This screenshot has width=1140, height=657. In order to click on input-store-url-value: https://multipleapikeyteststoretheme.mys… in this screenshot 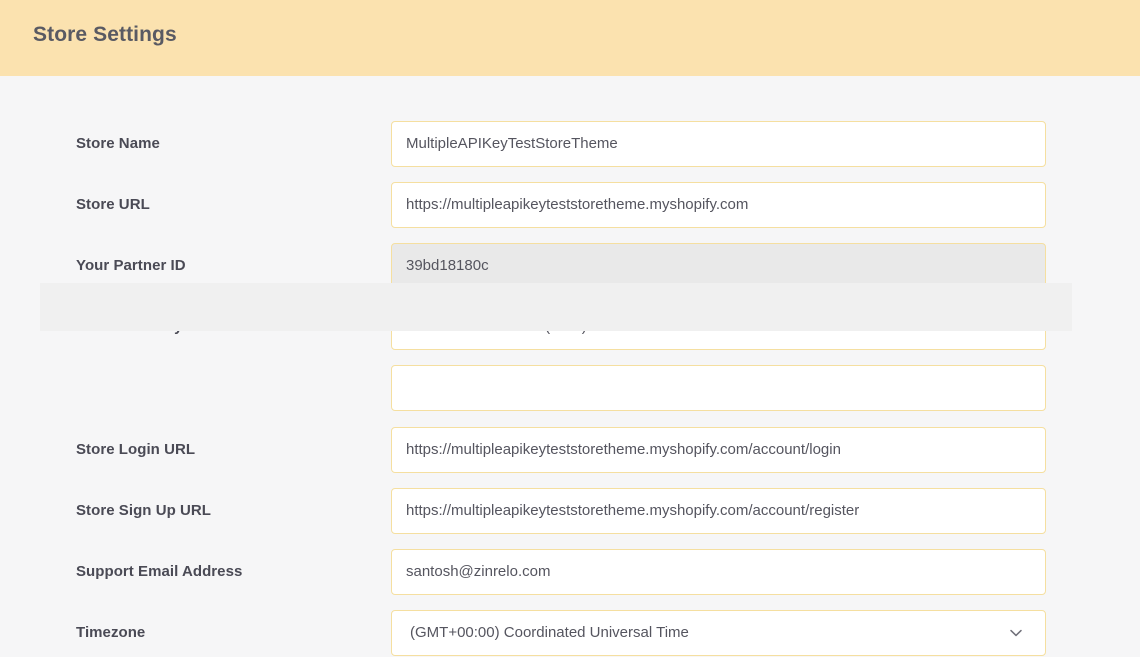, I will do `click(577, 204)`.